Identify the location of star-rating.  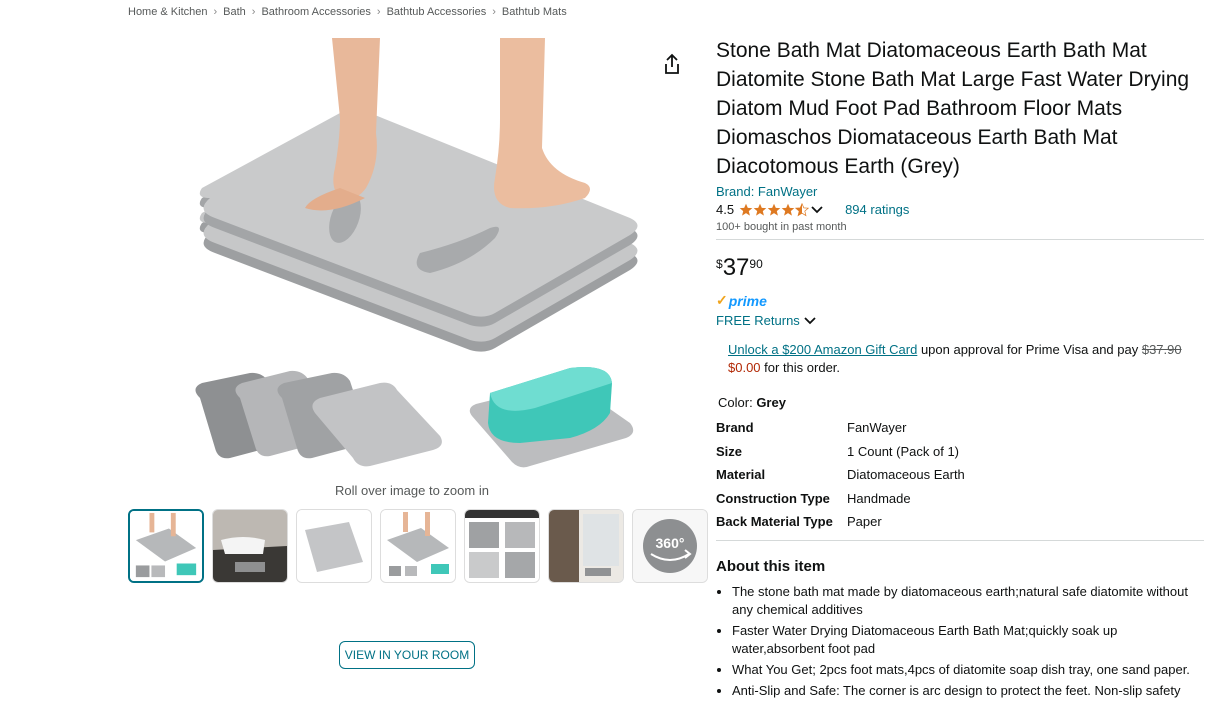
(774, 209).